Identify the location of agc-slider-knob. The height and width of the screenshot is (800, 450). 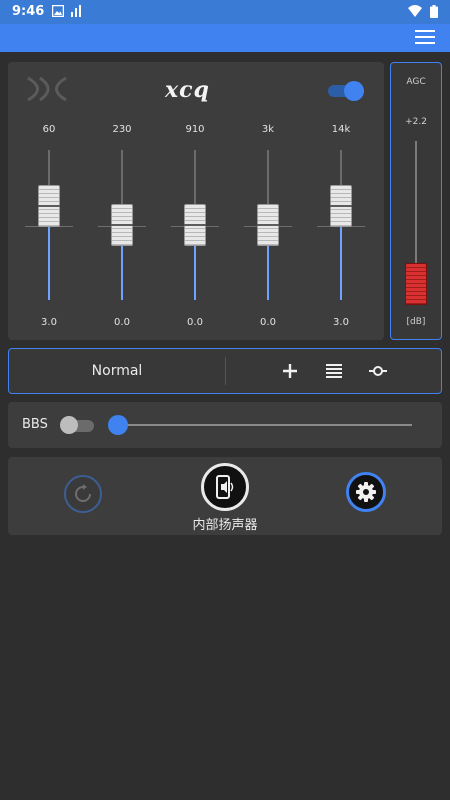
(416, 284).